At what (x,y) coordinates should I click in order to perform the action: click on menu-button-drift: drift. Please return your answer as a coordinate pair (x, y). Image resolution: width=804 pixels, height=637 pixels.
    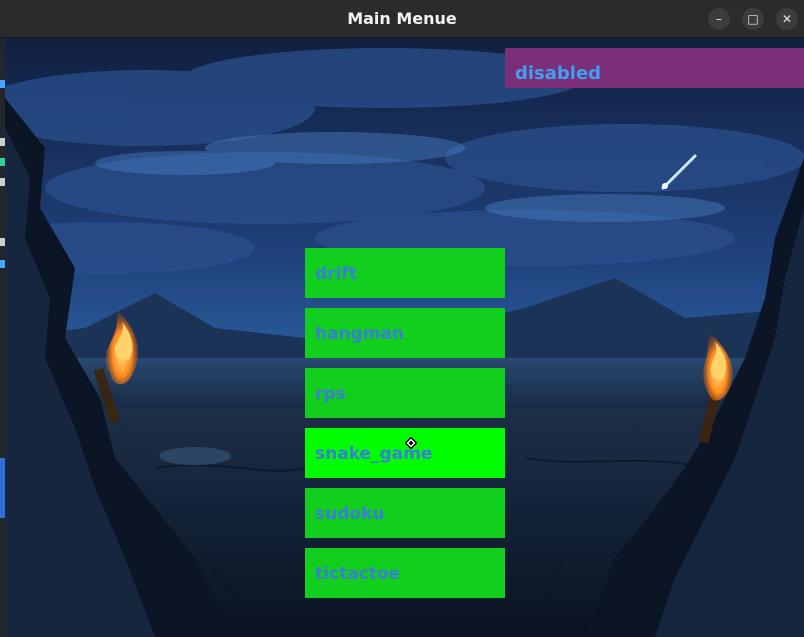
    Looking at the image, I should click on (405, 273).